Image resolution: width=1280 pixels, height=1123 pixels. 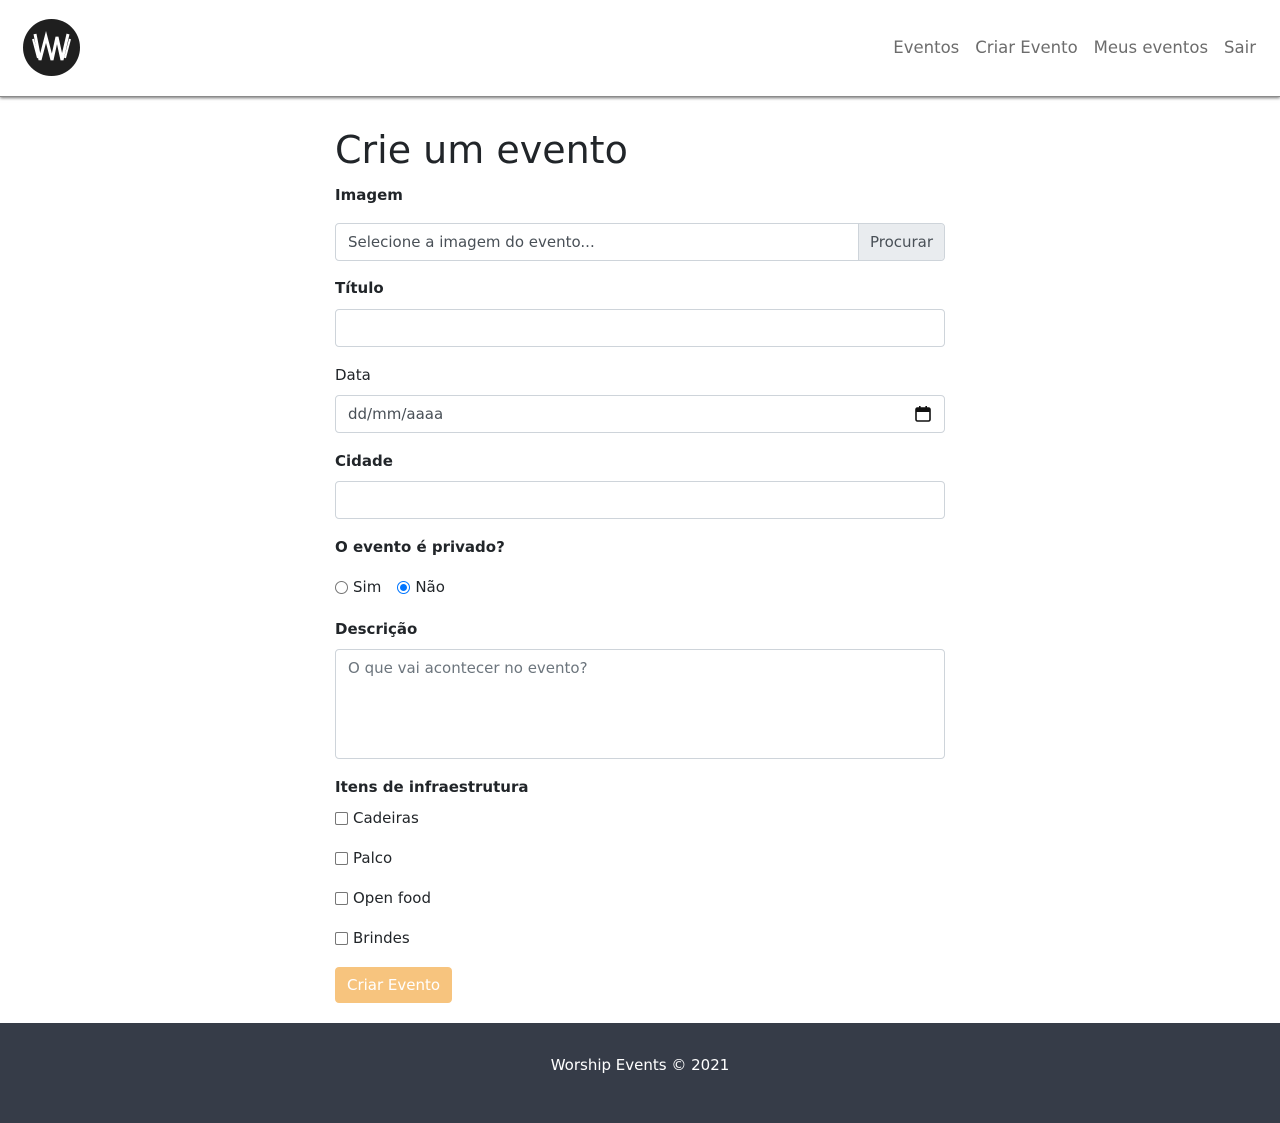 What do you see at coordinates (481, 150) in the screenshot?
I see `page-title: Crie um evento` at bounding box center [481, 150].